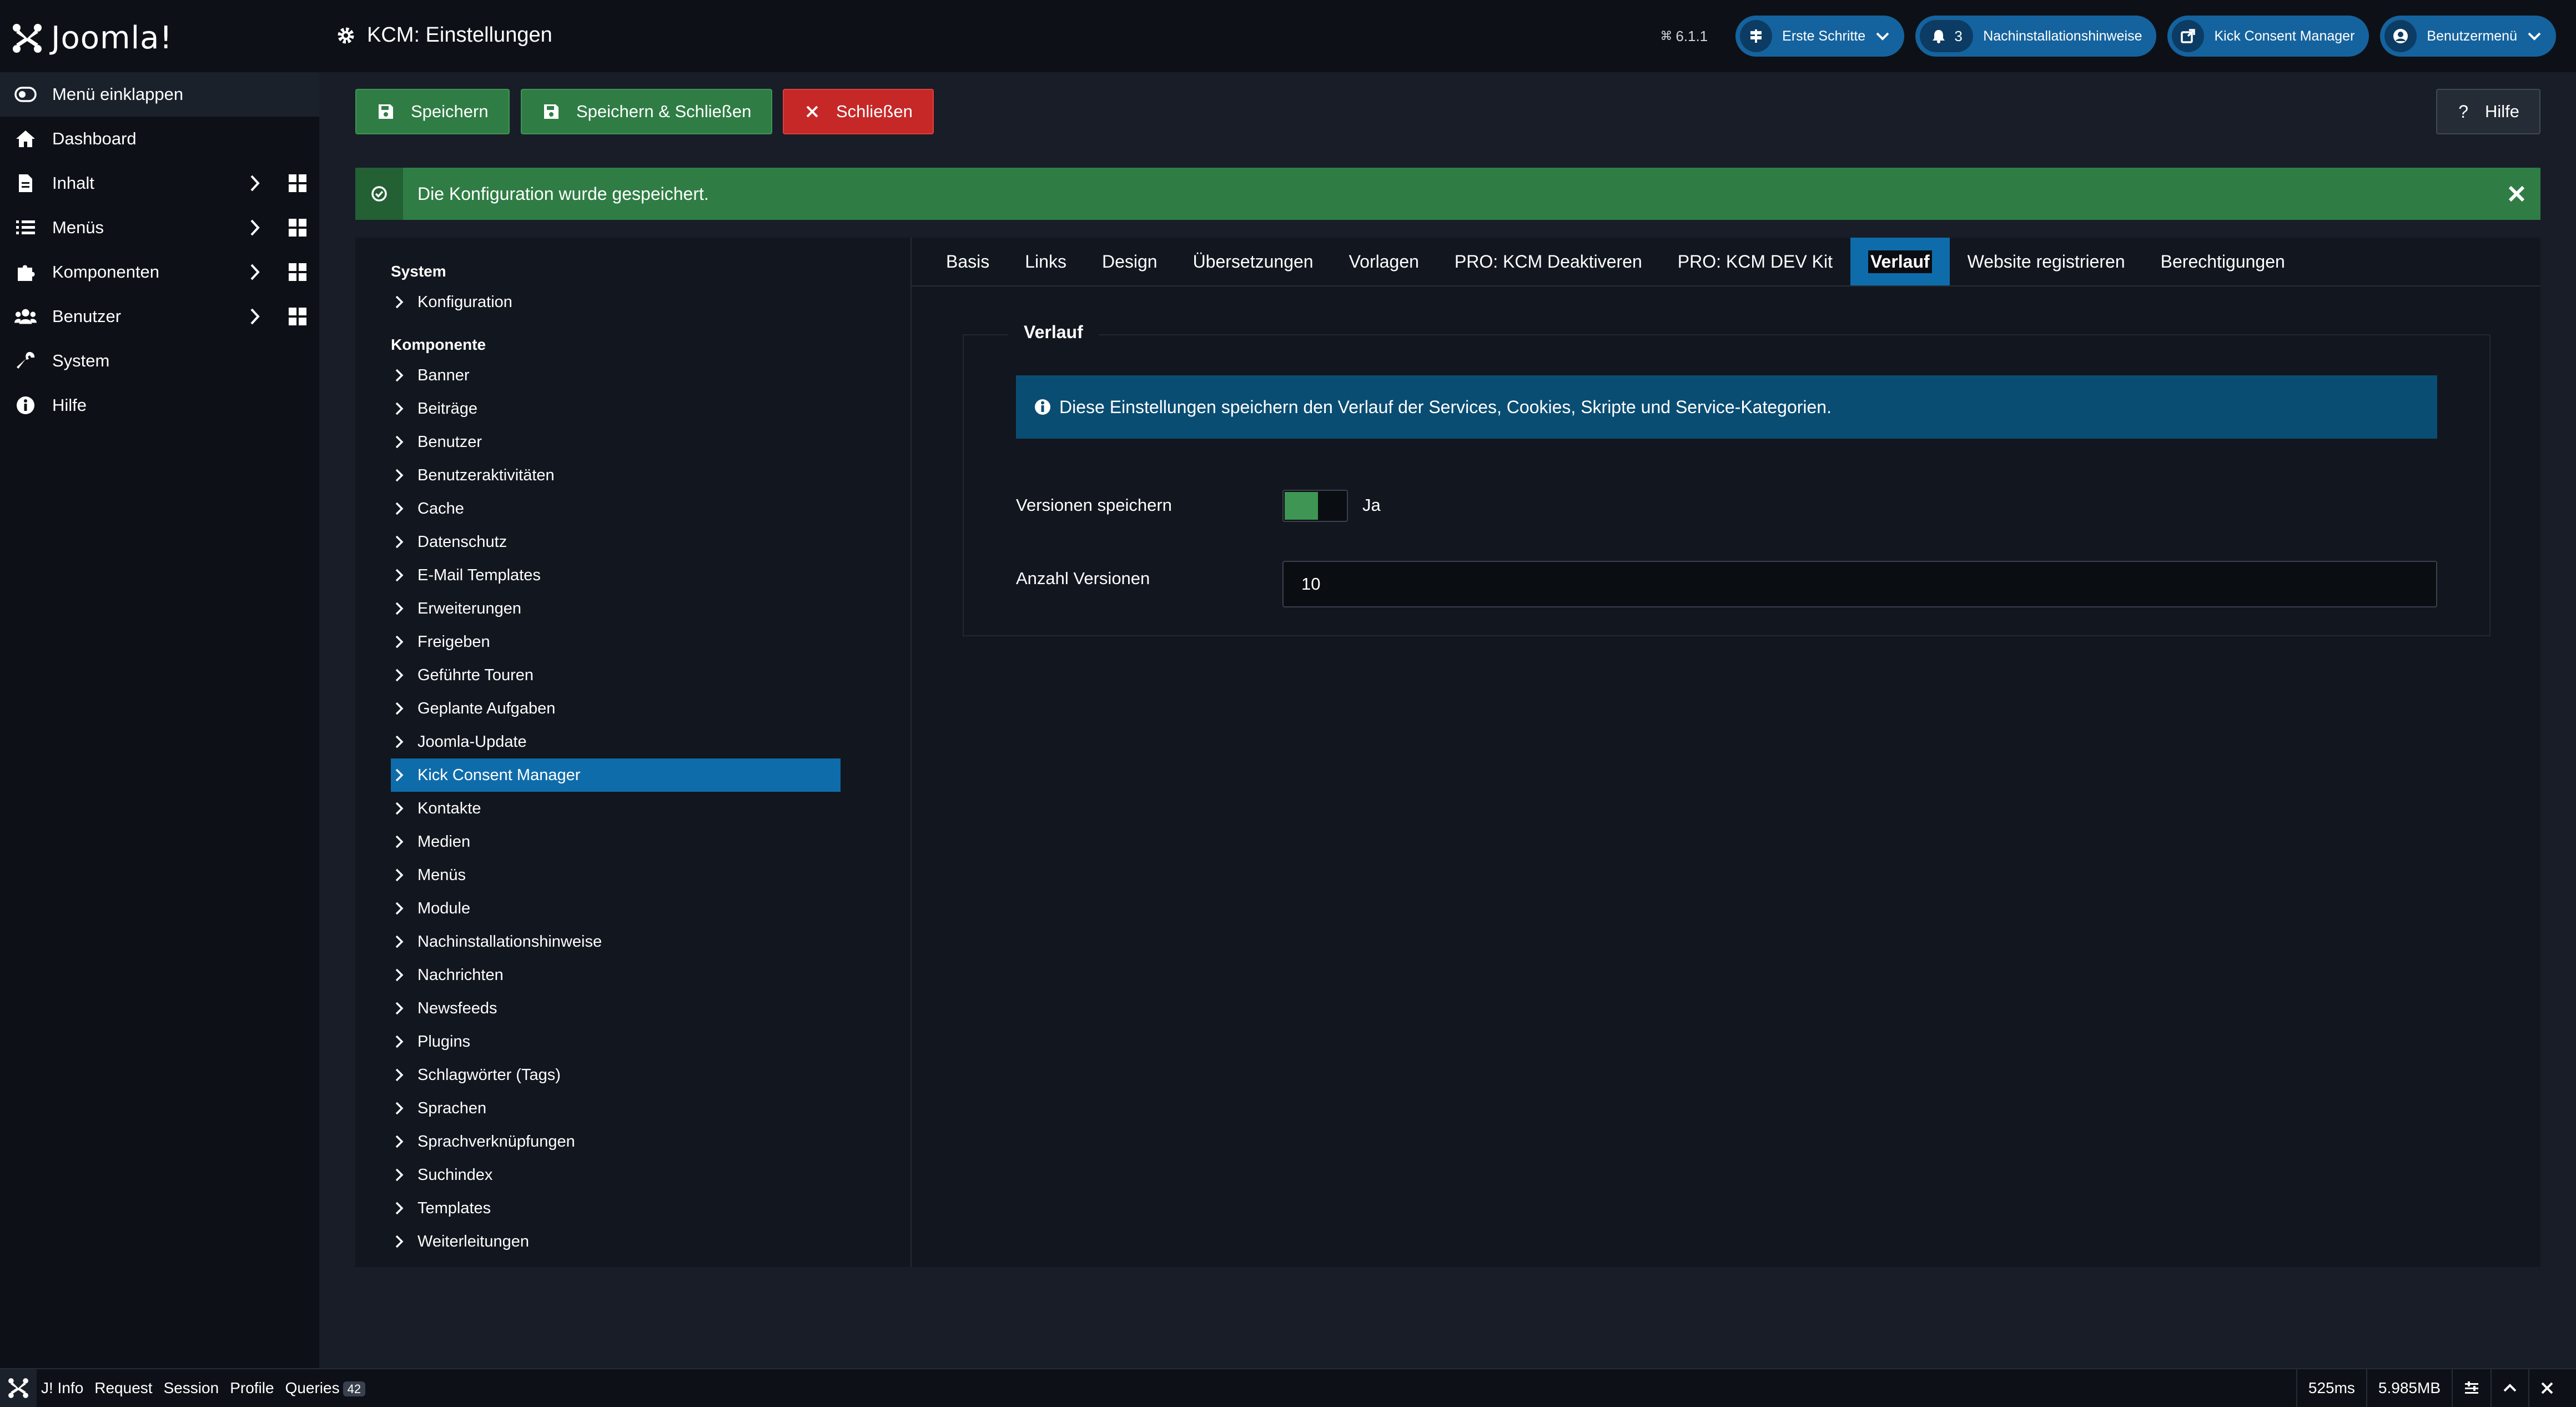  I want to click on tab-pro-kcm-dev-kit: PRO: KCM DEV Kit, so click(1755, 261).